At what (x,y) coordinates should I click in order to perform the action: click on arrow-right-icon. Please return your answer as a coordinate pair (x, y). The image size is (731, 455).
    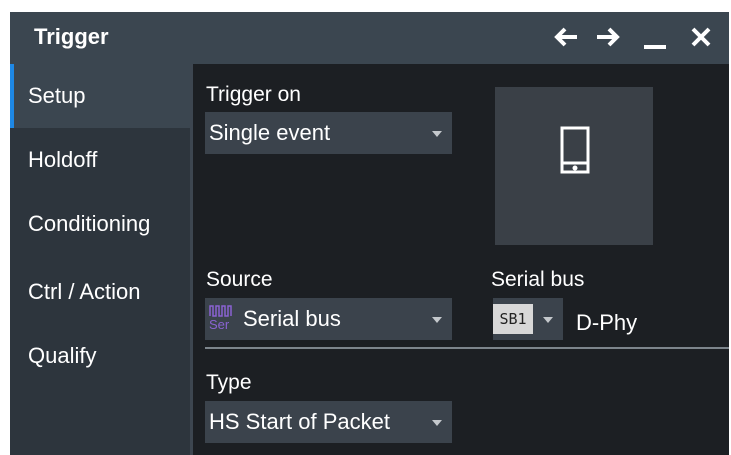
    Looking at the image, I should click on (608, 40).